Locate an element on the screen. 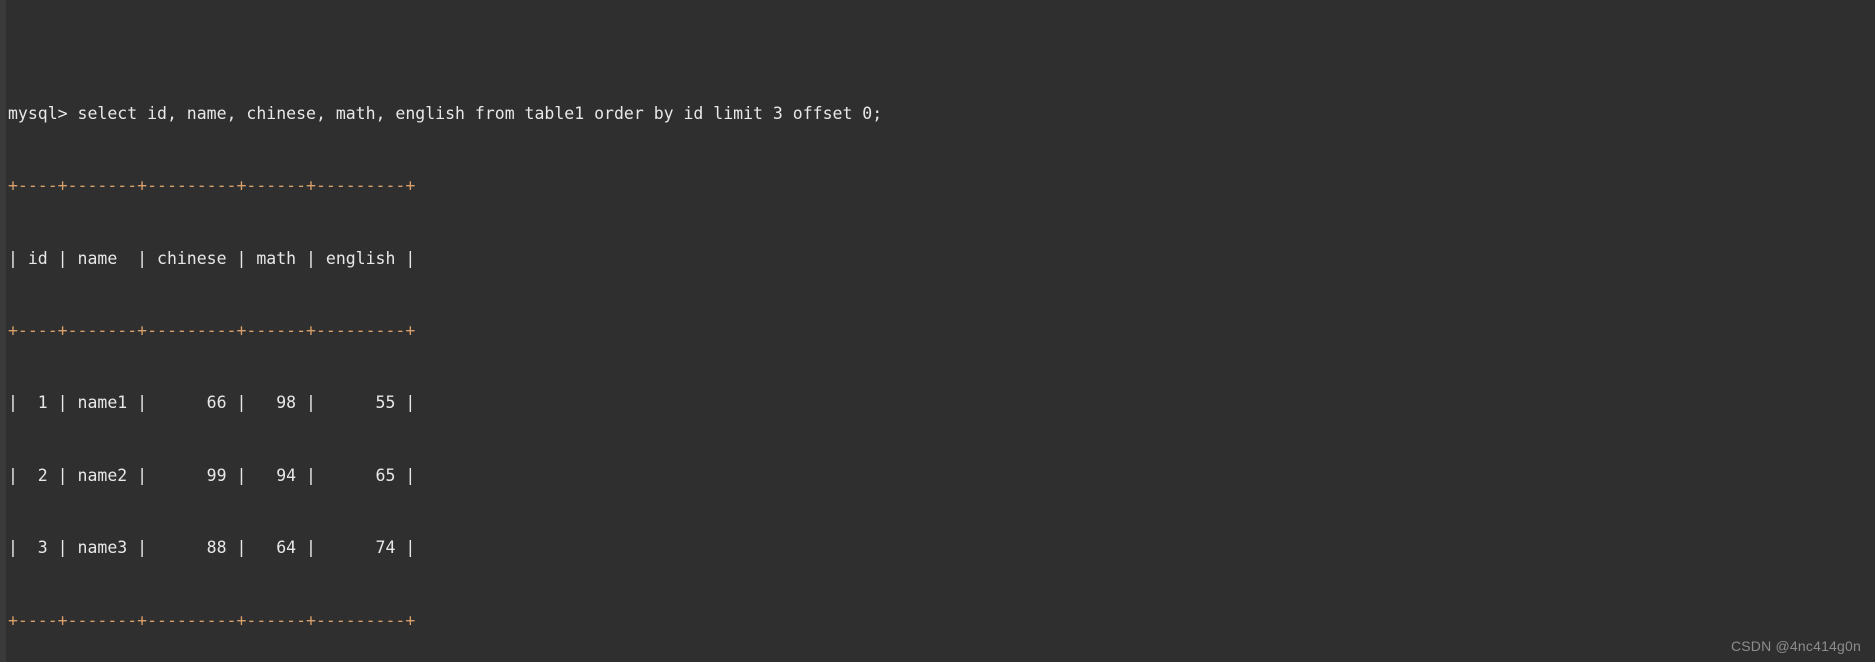 This screenshot has height=662, width=1875. table-row: | 3 | name3 | 88 | 64 | 74 | is located at coordinates (212, 548).